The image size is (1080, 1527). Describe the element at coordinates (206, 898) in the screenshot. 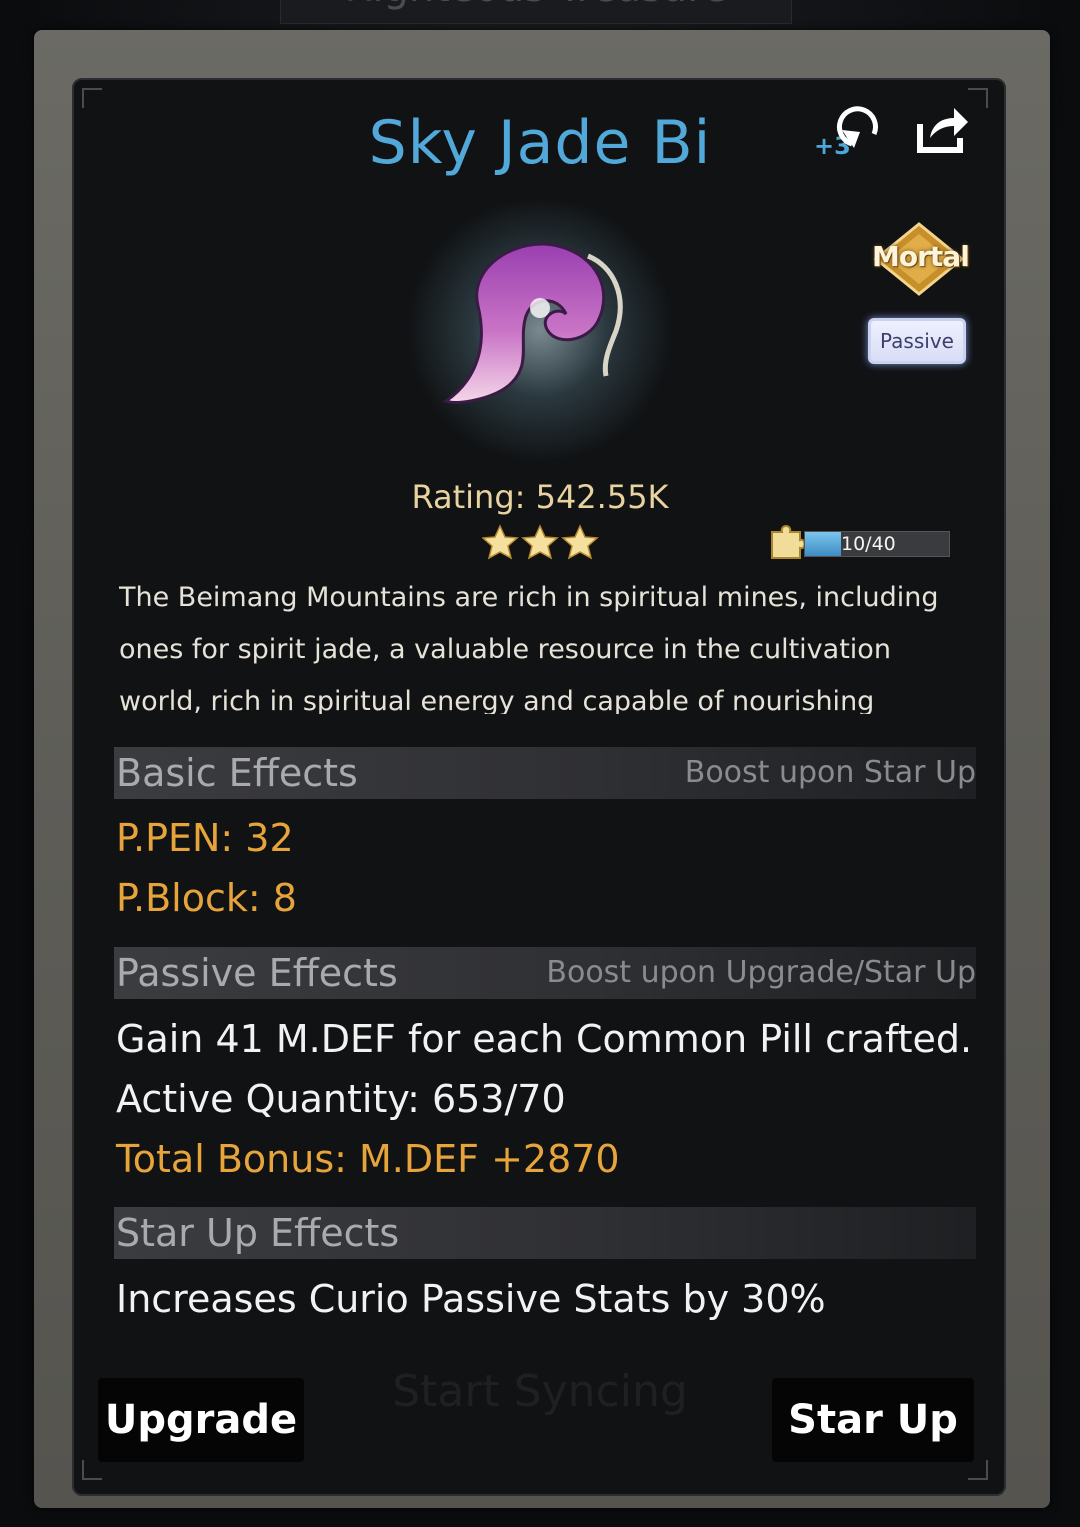

I see `stat-p-block: P.Block: 8` at that location.